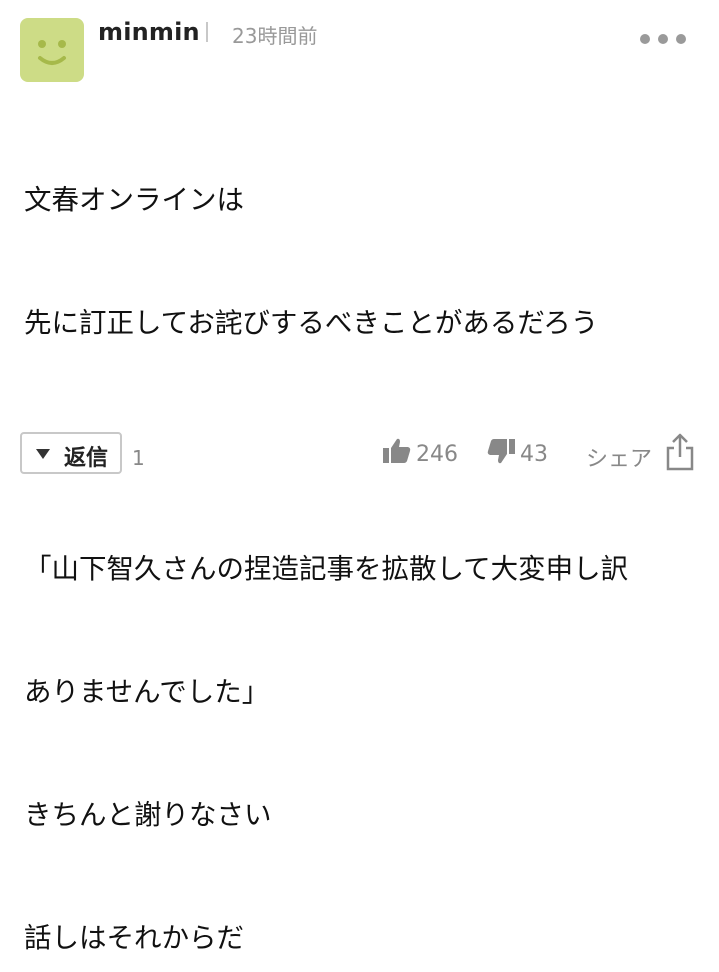  I want to click on thumbs-down-icon, so click(501, 451).